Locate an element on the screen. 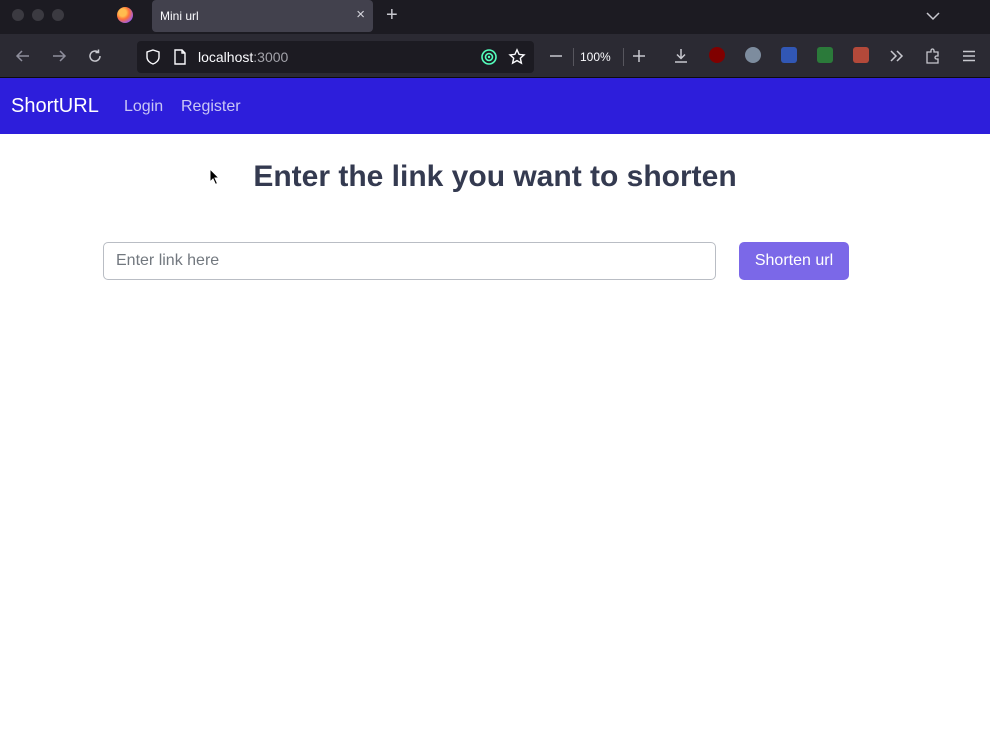  browser-toolbar: localhost:3000 100% is located at coordinates (495, 56).